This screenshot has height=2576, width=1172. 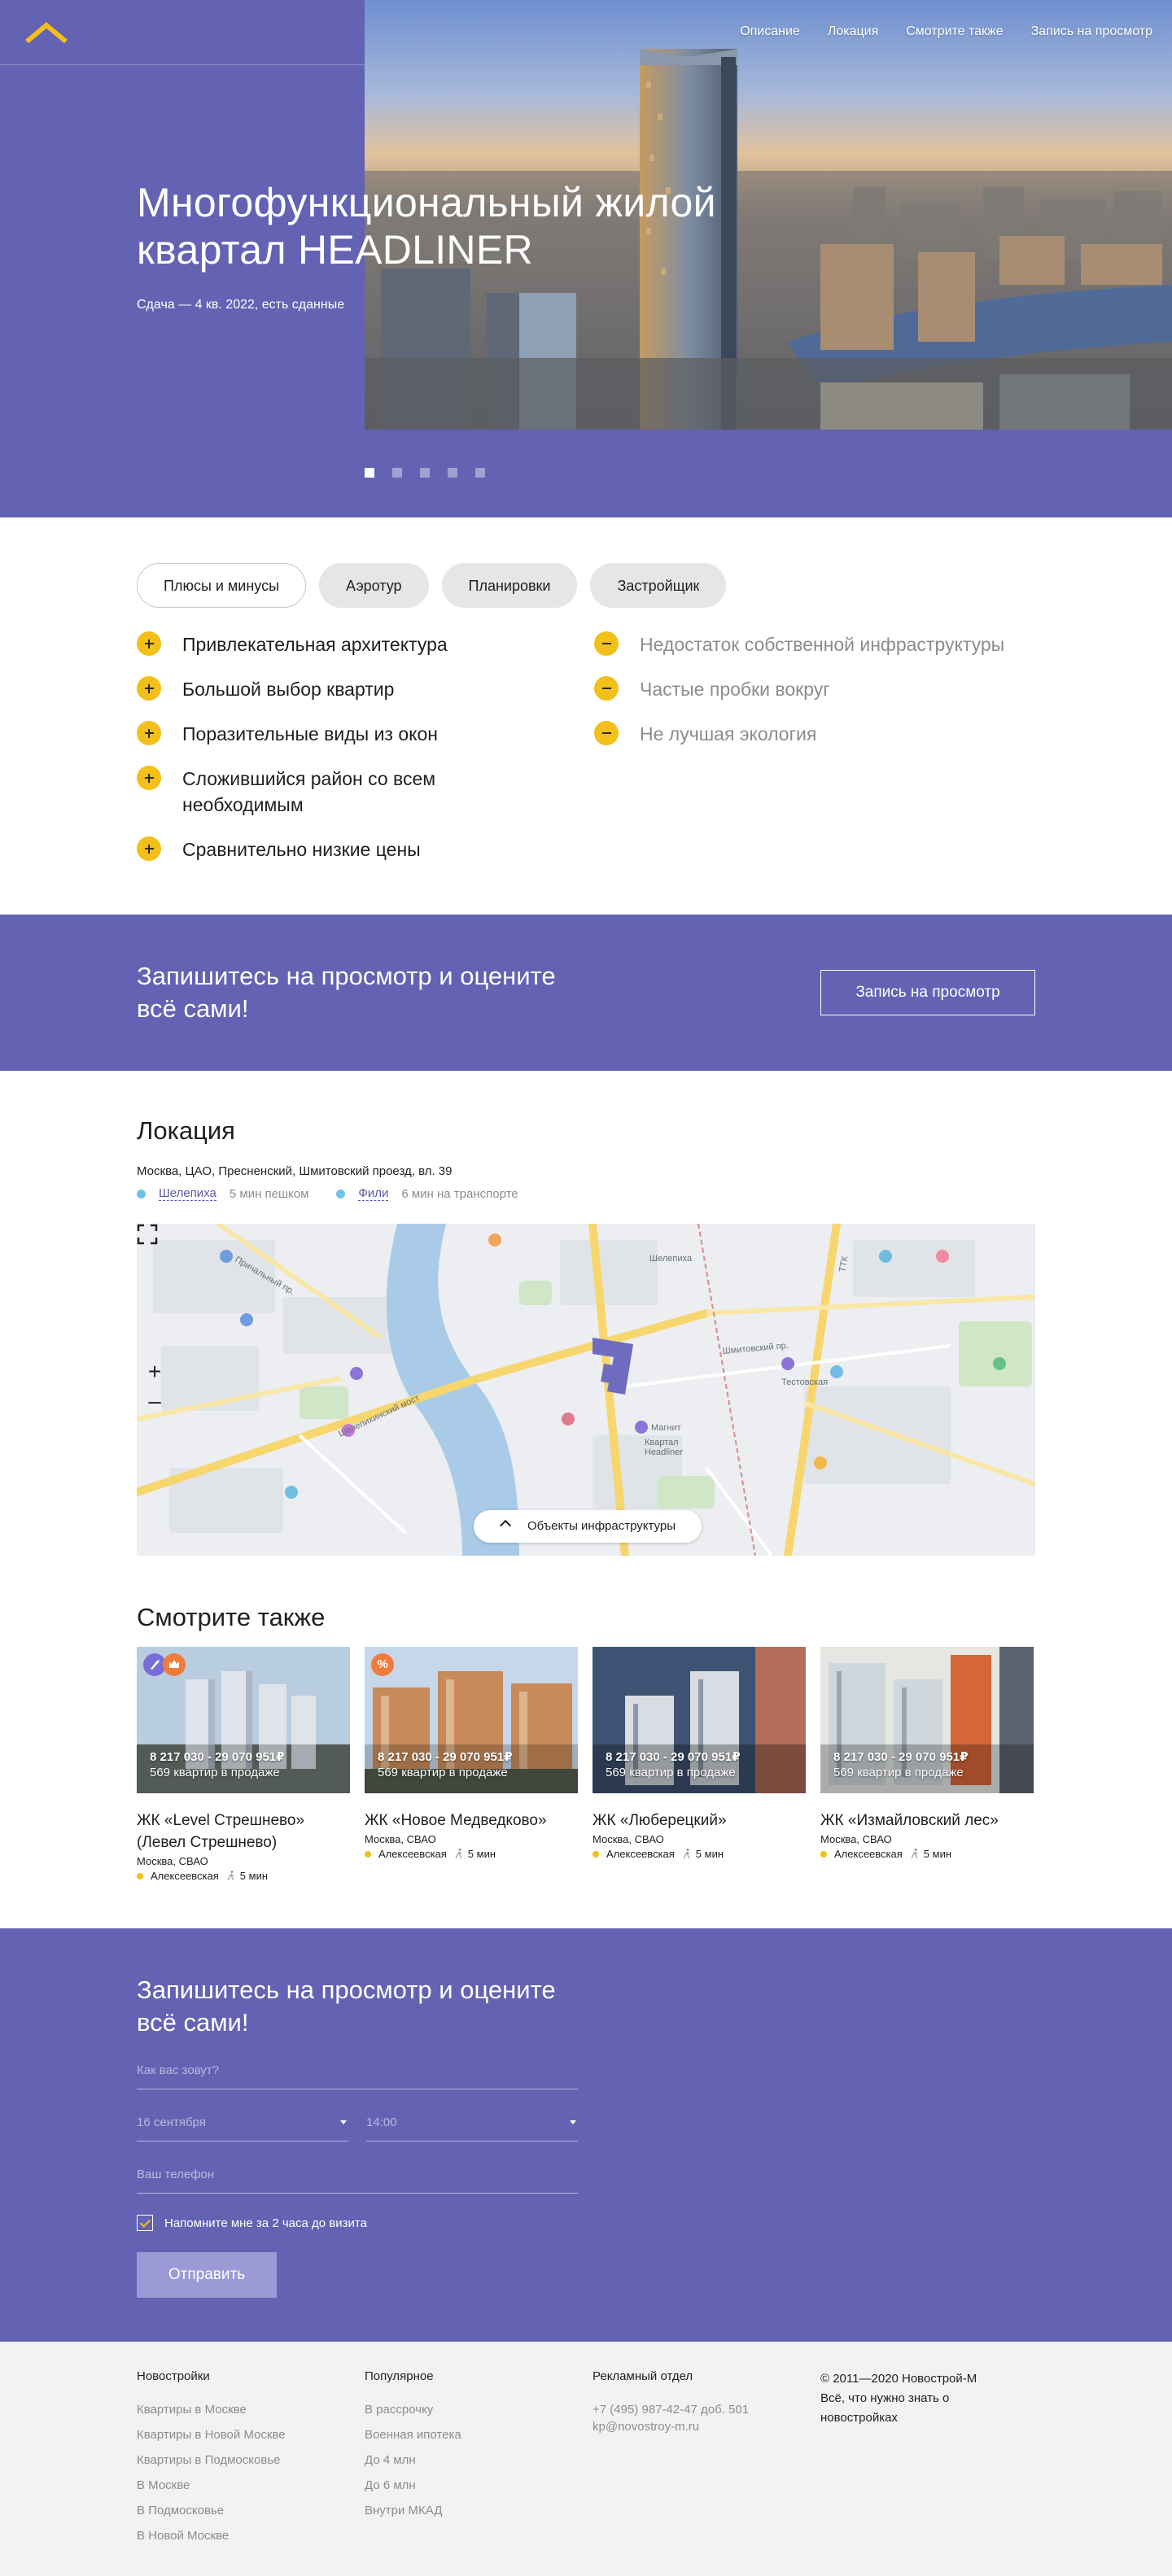 What do you see at coordinates (471, 2460) in the screenshot?
I see `footer-link: До 4 млн` at bounding box center [471, 2460].